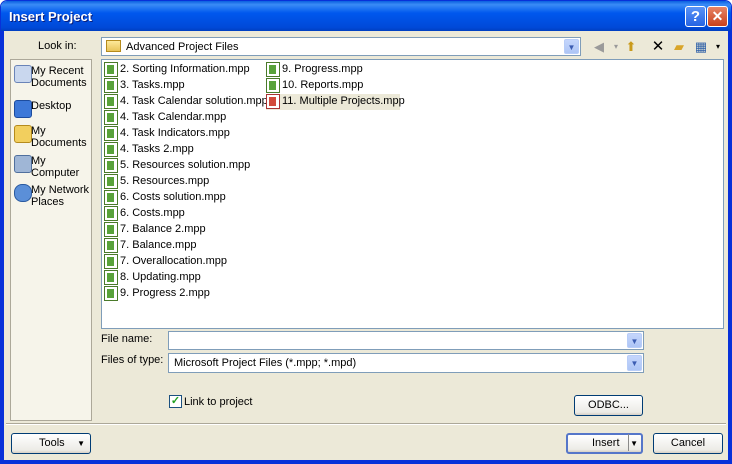 This screenshot has height=464, width=732. What do you see at coordinates (51, 106) in the screenshot?
I see `place-label: Desktop` at bounding box center [51, 106].